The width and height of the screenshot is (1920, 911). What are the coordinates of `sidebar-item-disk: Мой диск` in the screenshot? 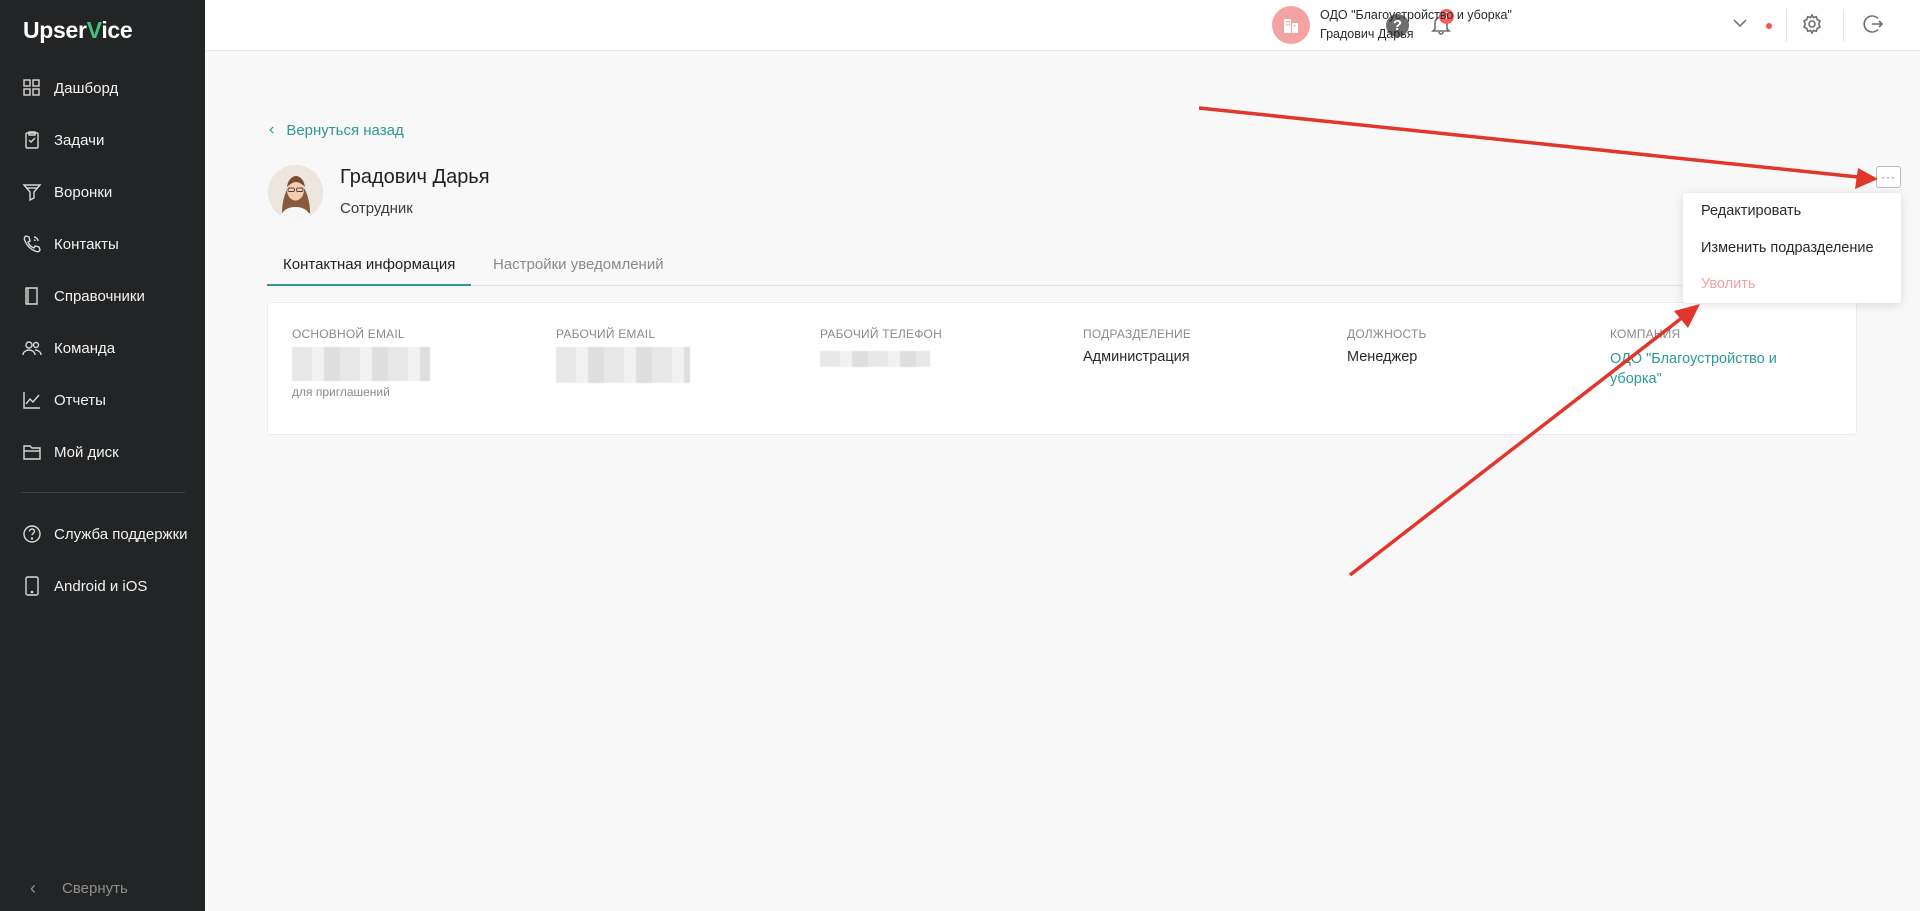 It's located at (102, 452).